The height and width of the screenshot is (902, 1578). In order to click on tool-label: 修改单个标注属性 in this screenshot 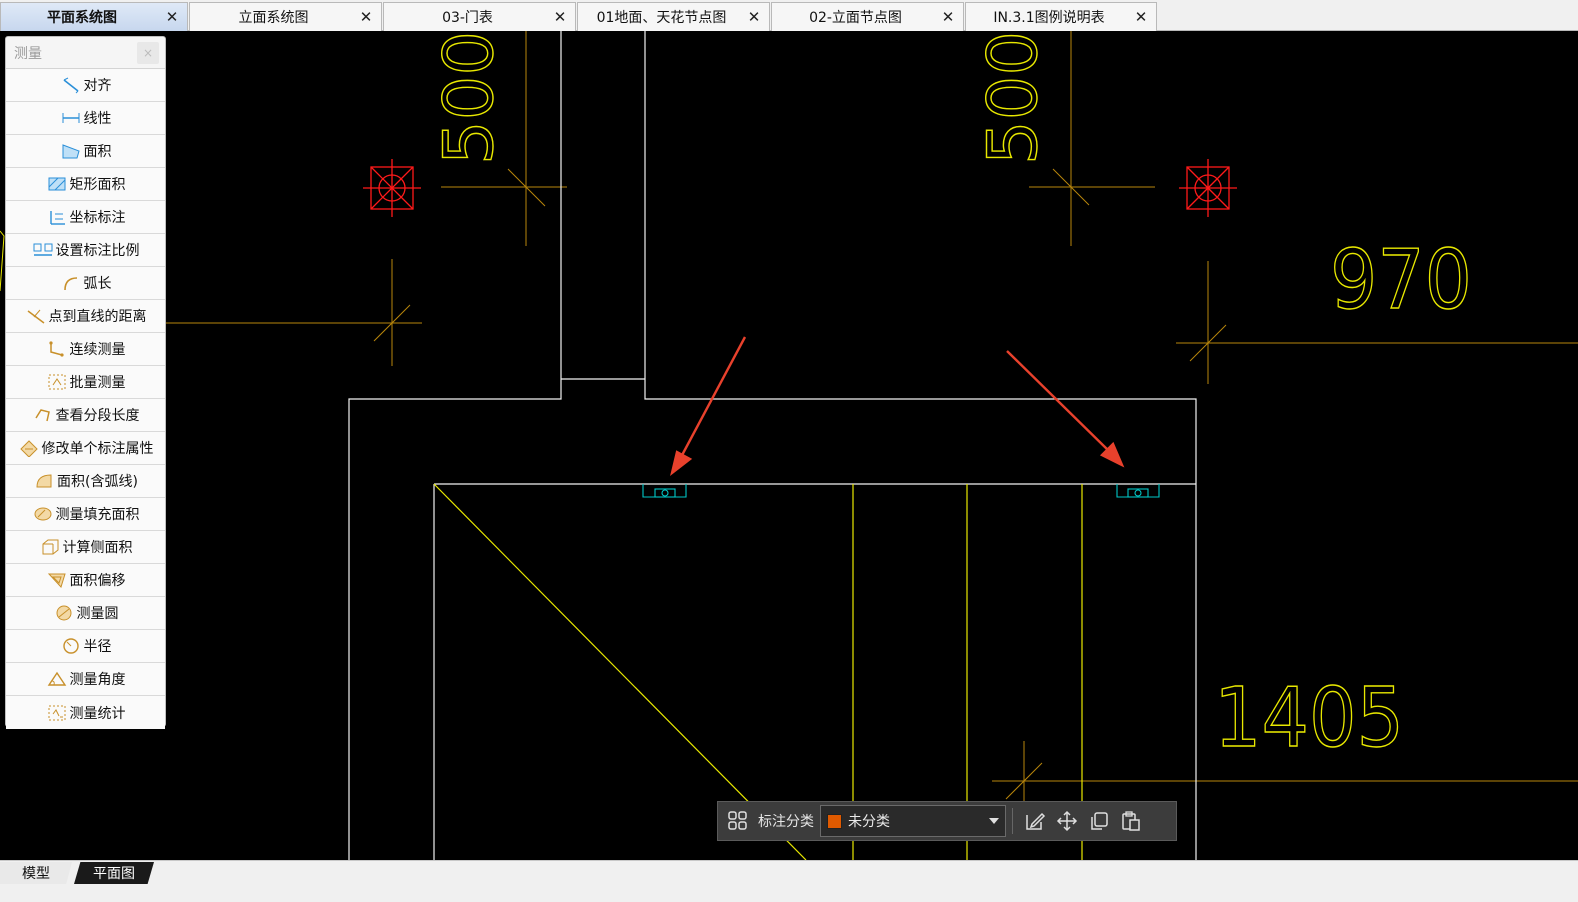, I will do `click(97, 449)`.